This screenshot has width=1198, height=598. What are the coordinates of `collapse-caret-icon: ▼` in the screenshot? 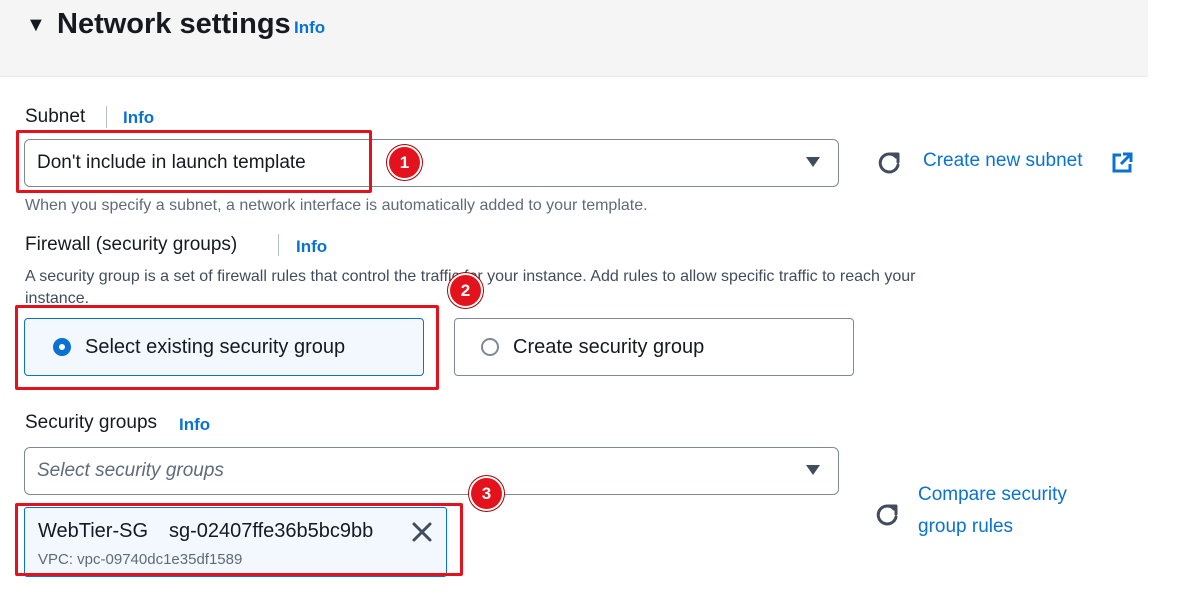 It's located at (36, 25).